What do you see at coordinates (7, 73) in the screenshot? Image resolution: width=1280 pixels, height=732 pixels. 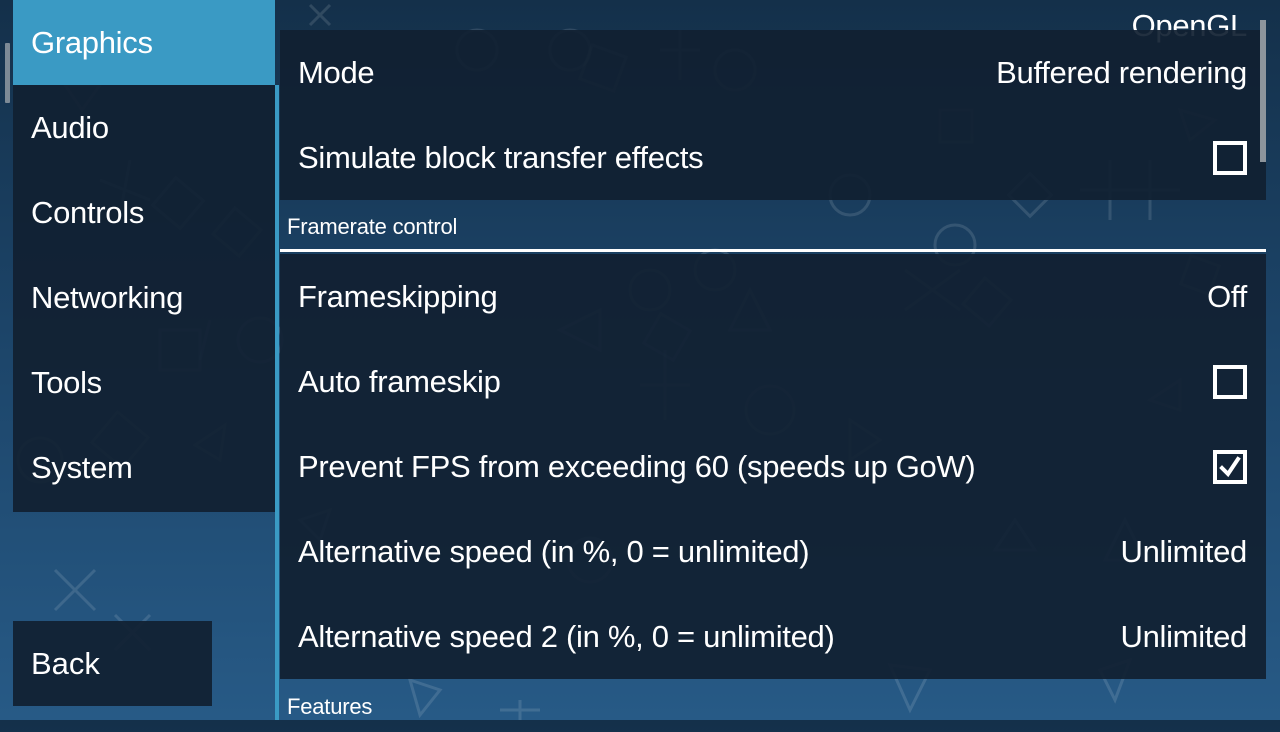 I see `sidebar-scrollbar` at bounding box center [7, 73].